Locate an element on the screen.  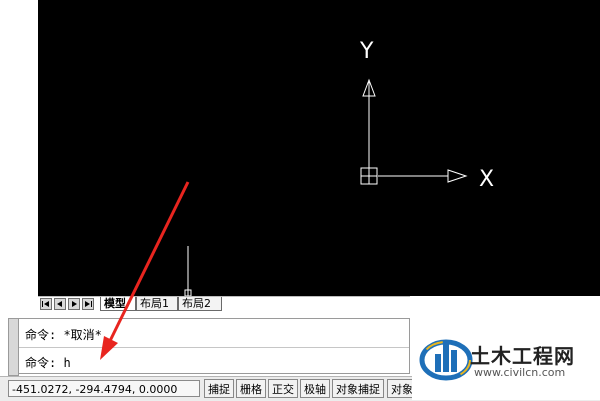
watermark-title: 土木工程网 is located at coordinates (522, 356).